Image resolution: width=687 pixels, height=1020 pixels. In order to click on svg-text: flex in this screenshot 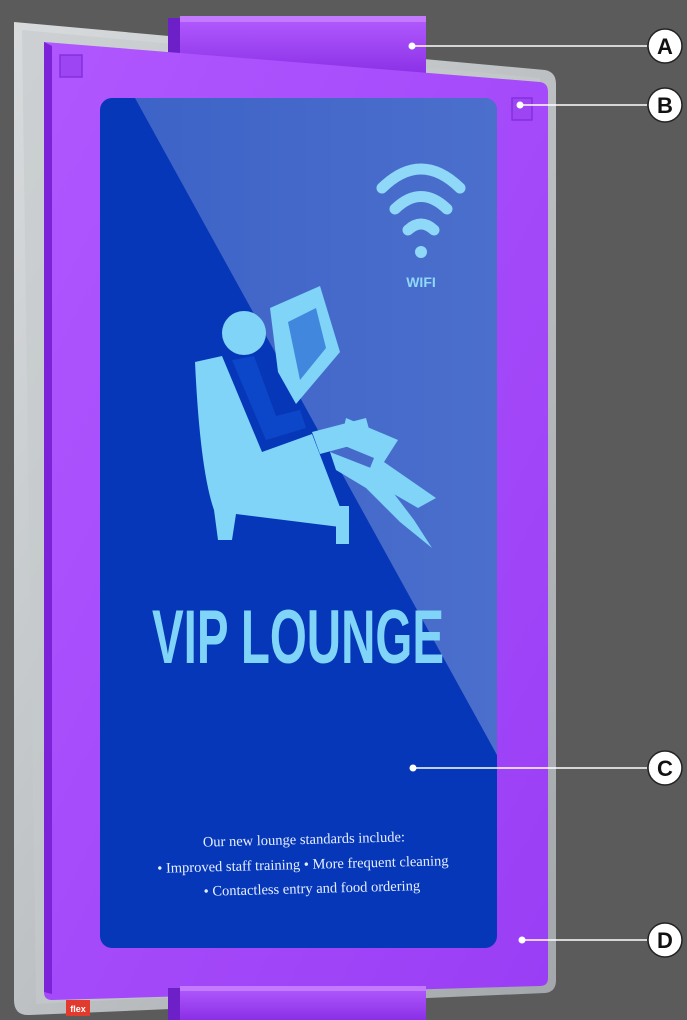, I will do `click(78, 1009)`.